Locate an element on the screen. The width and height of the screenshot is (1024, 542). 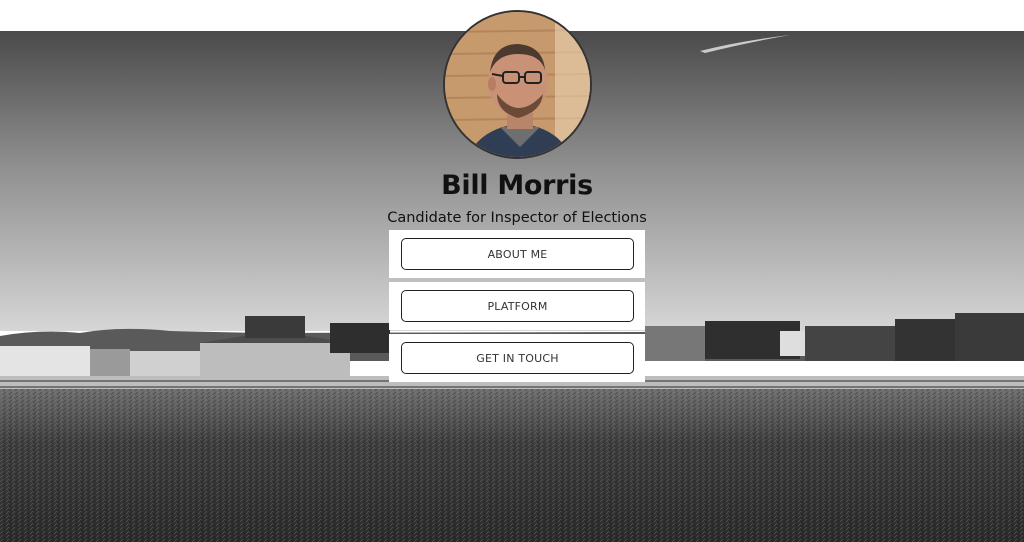
about-me-button: ABOUT ME is located at coordinates (517, 254).